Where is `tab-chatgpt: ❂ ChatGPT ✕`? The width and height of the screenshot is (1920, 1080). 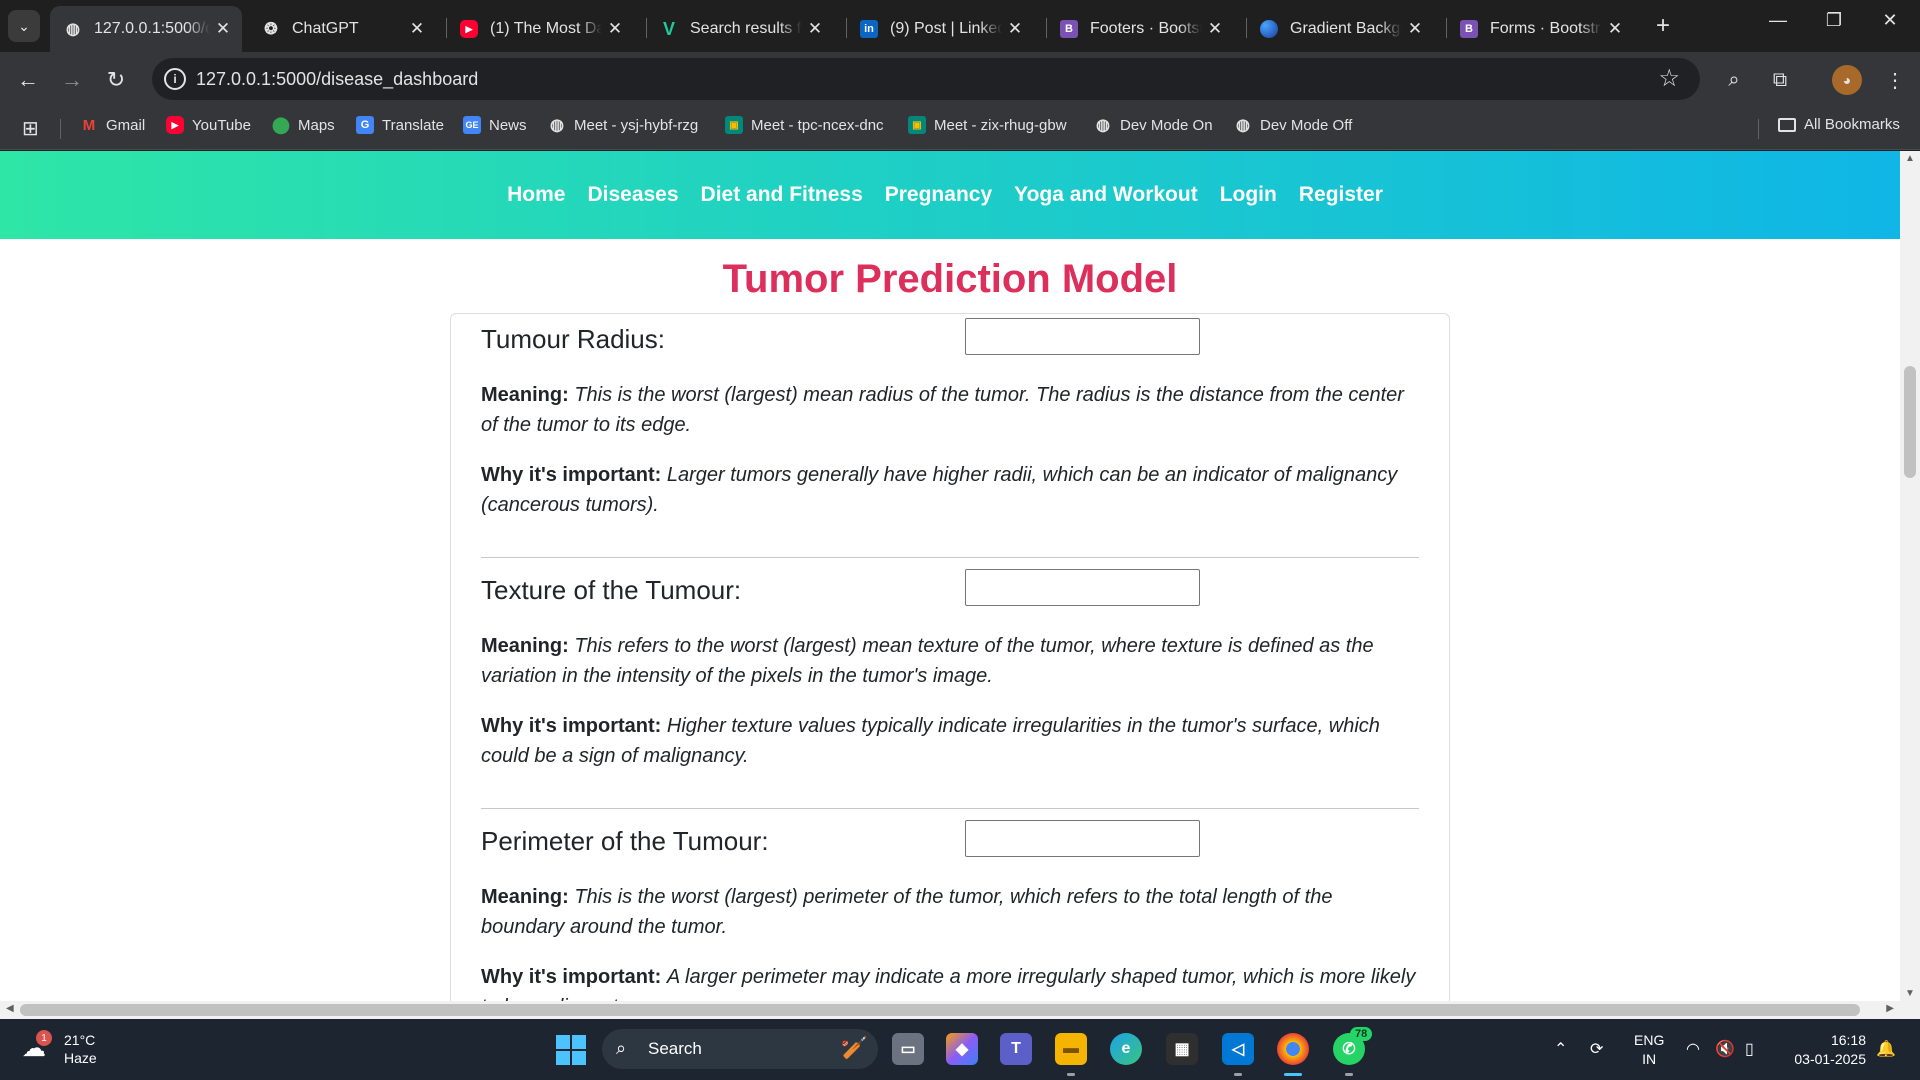 tab-chatgpt: ❂ ChatGPT ✕ is located at coordinates (342, 29).